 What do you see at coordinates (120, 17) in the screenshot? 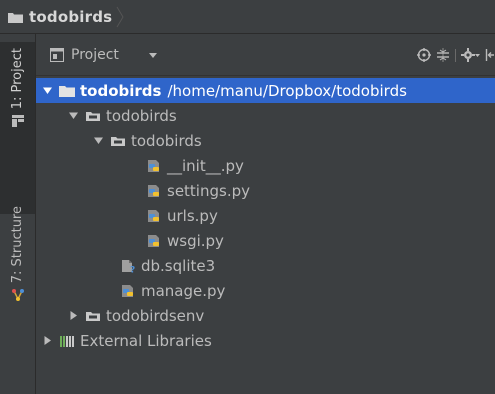
I see `breadcrumb-separator-icon` at bounding box center [120, 17].